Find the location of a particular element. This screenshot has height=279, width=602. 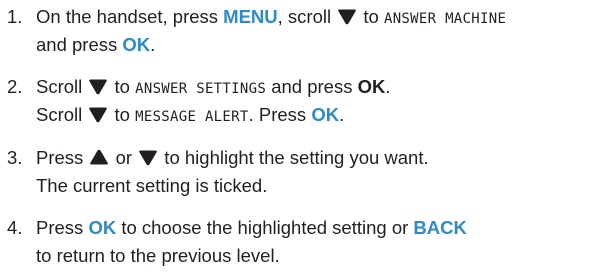

step-number: 4. is located at coordinates (15, 227).